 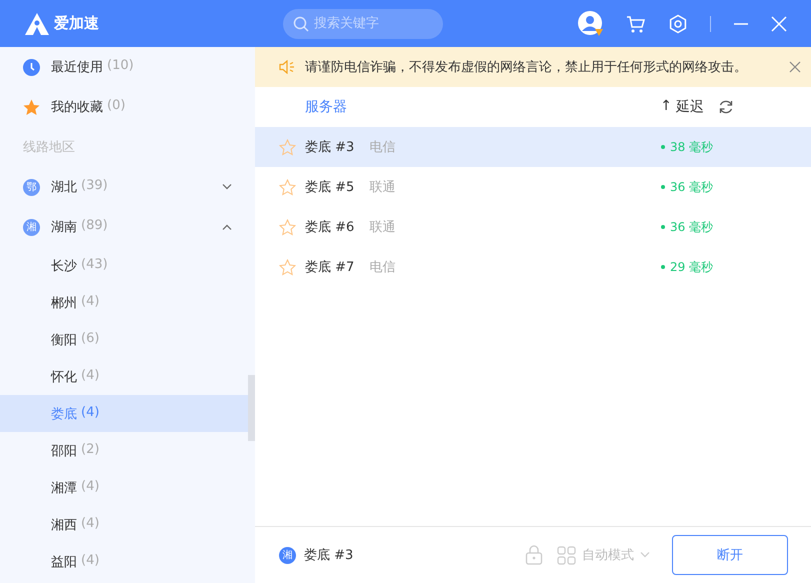 What do you see at coordinates (92, 67) in the screenshot?
I see `sidebar-item: 最近使用 (10)` at bounding box center [92, 67].